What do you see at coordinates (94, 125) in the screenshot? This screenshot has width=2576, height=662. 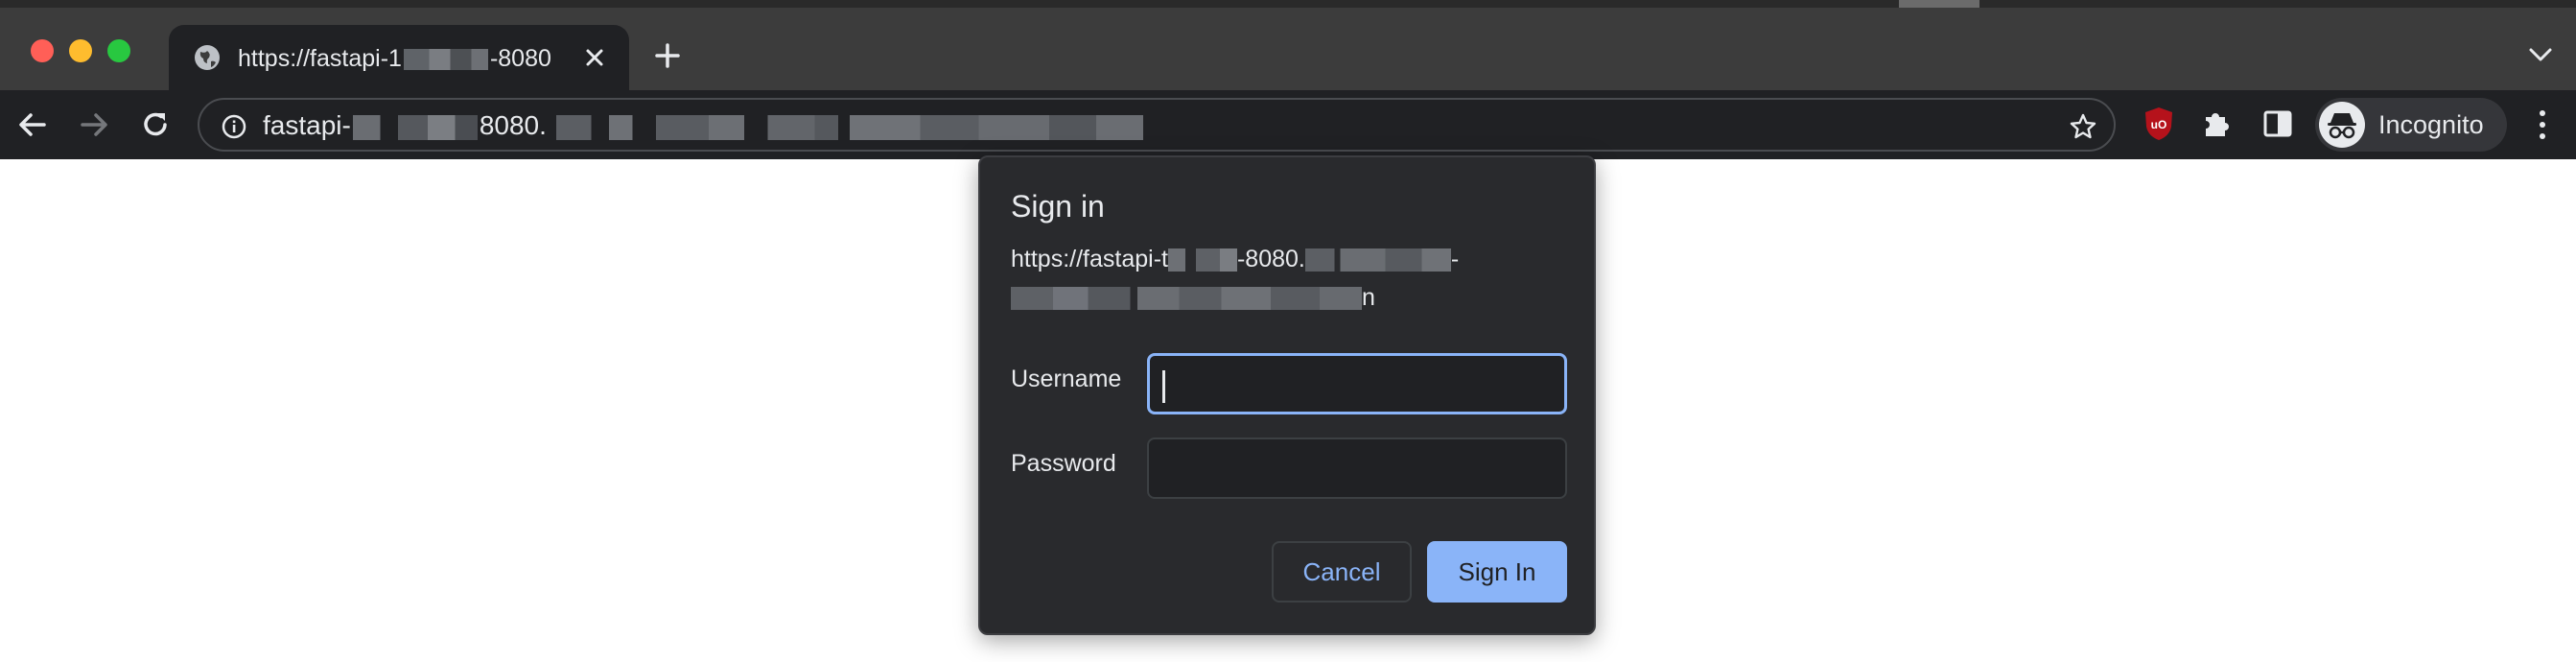 I see `forward-arrow-icon` at bounding box center [94, 125].